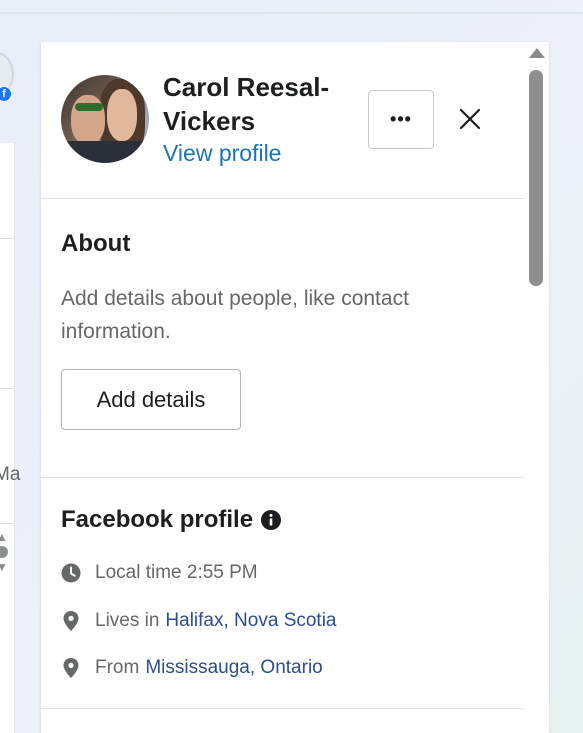  What do you see at coordinates (536, 387) in the screenshot?
I see `scrollbar` at bounding box center [536, 387].